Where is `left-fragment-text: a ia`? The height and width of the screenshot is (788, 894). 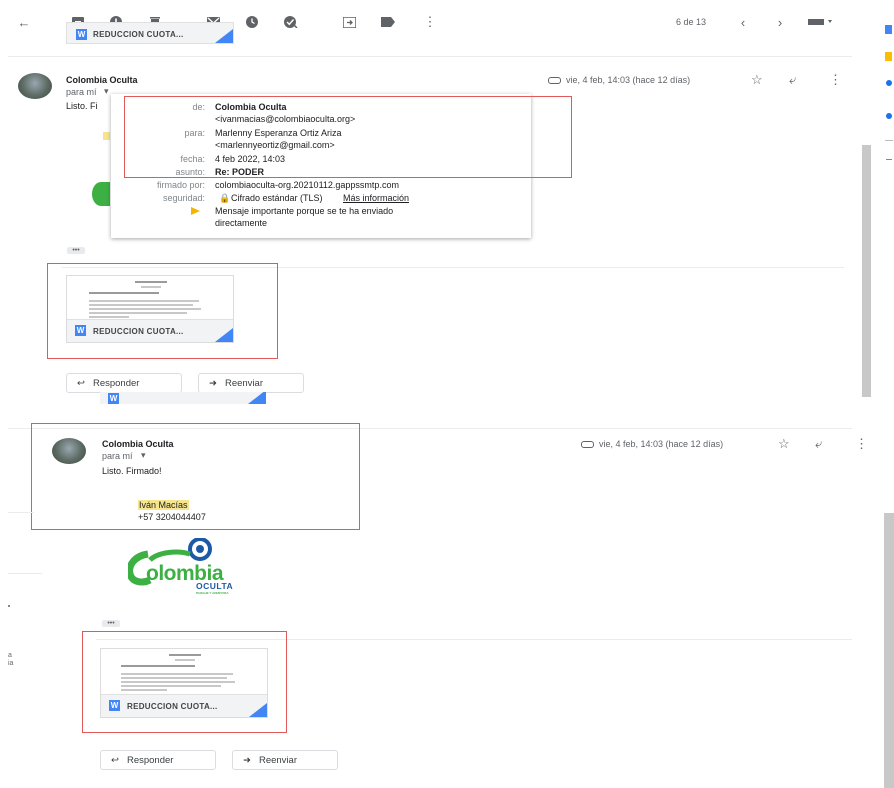
left-fragment-text: a ia is located at coordinates (11, 659).